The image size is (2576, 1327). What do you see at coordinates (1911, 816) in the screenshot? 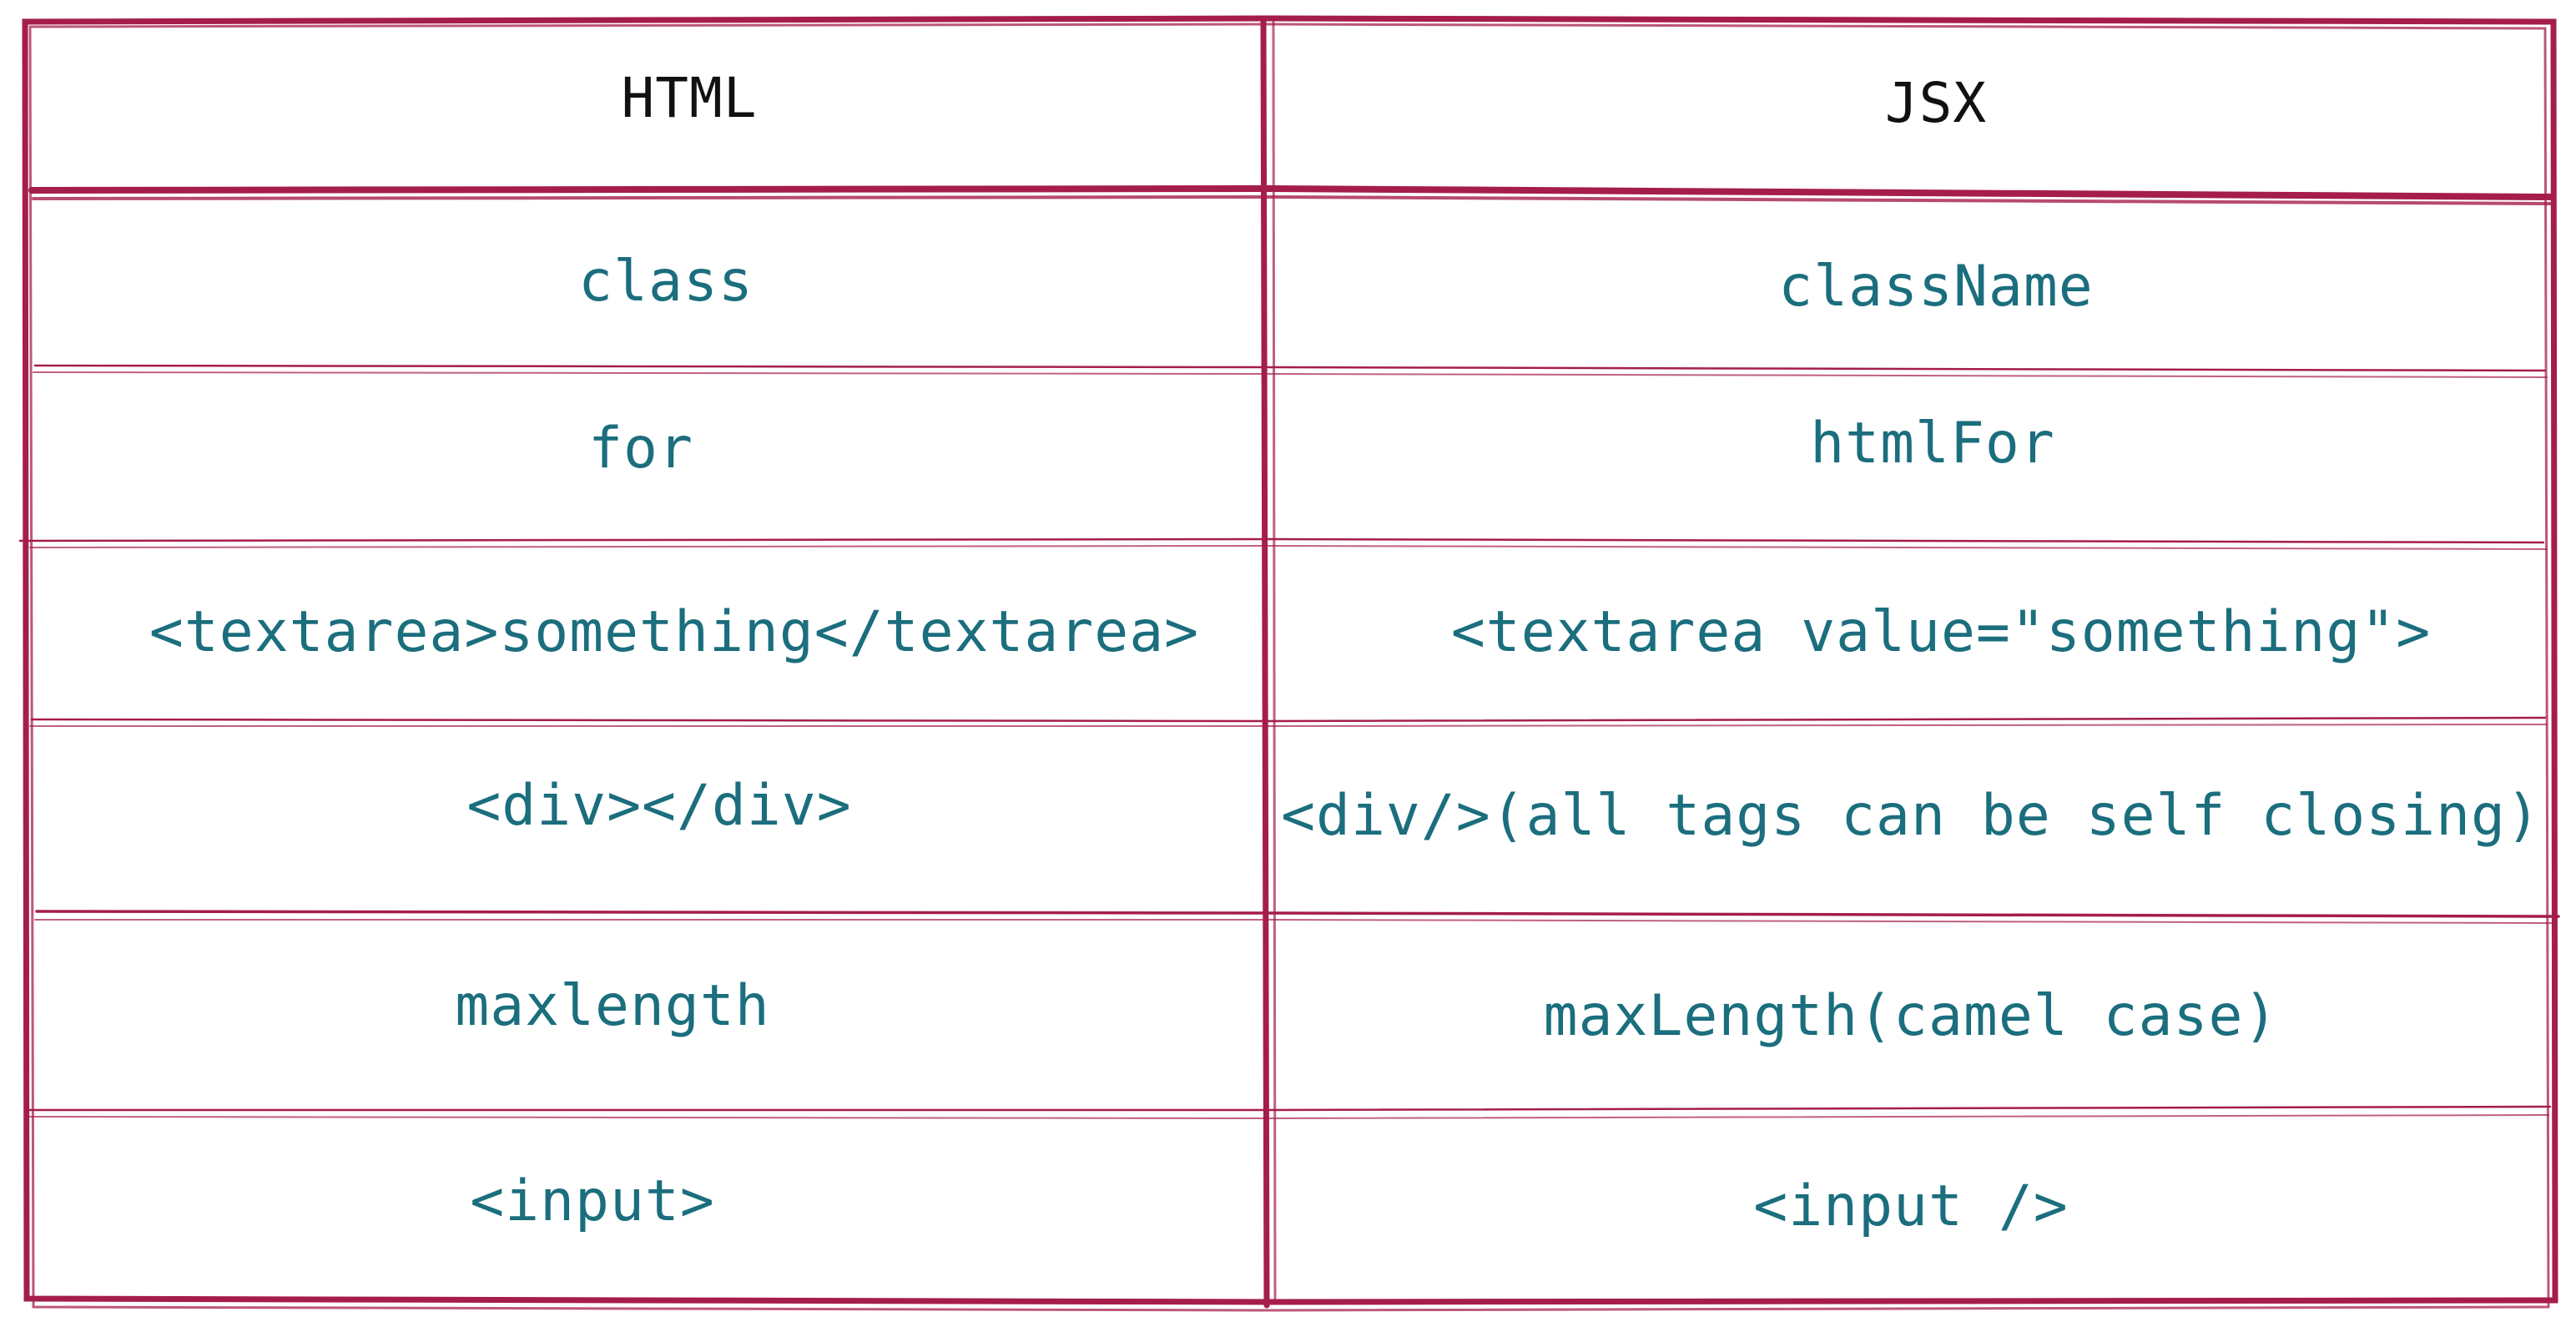
I see `cell-jsx-div: <div/>(all tags can be self closing)` at bounding box center [1911, 816].